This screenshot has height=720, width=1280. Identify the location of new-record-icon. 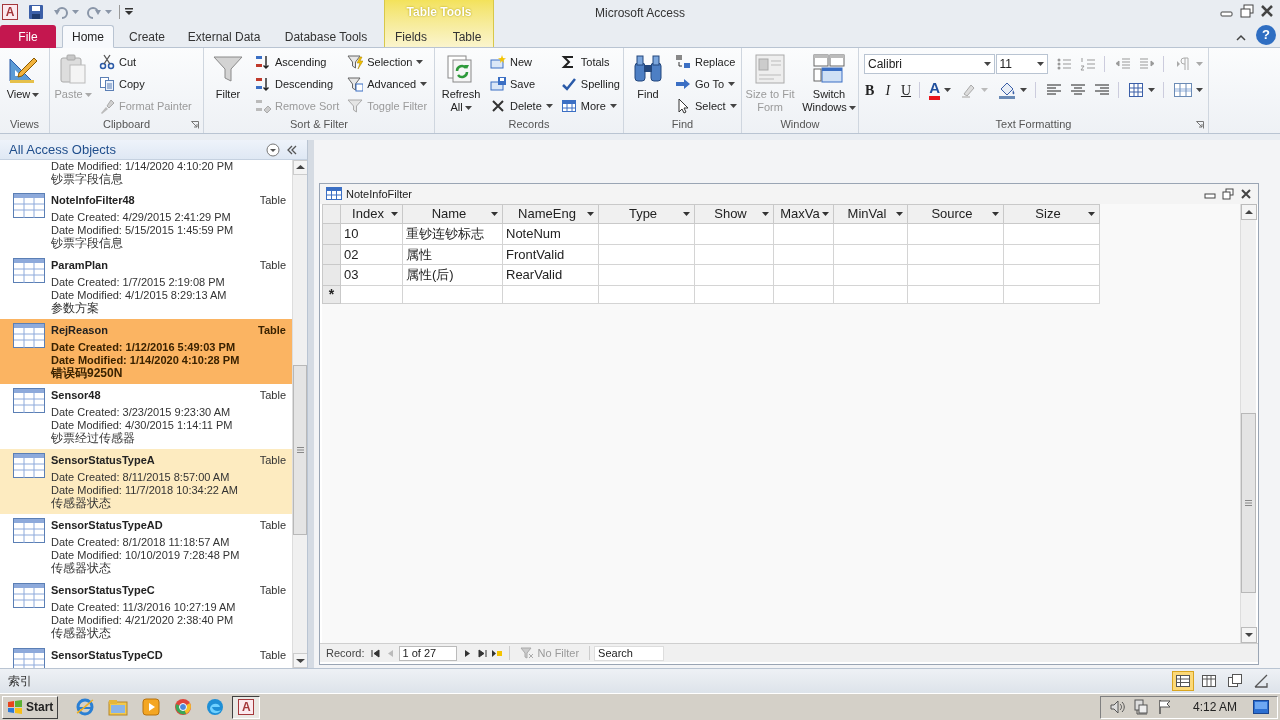
(496, 653).